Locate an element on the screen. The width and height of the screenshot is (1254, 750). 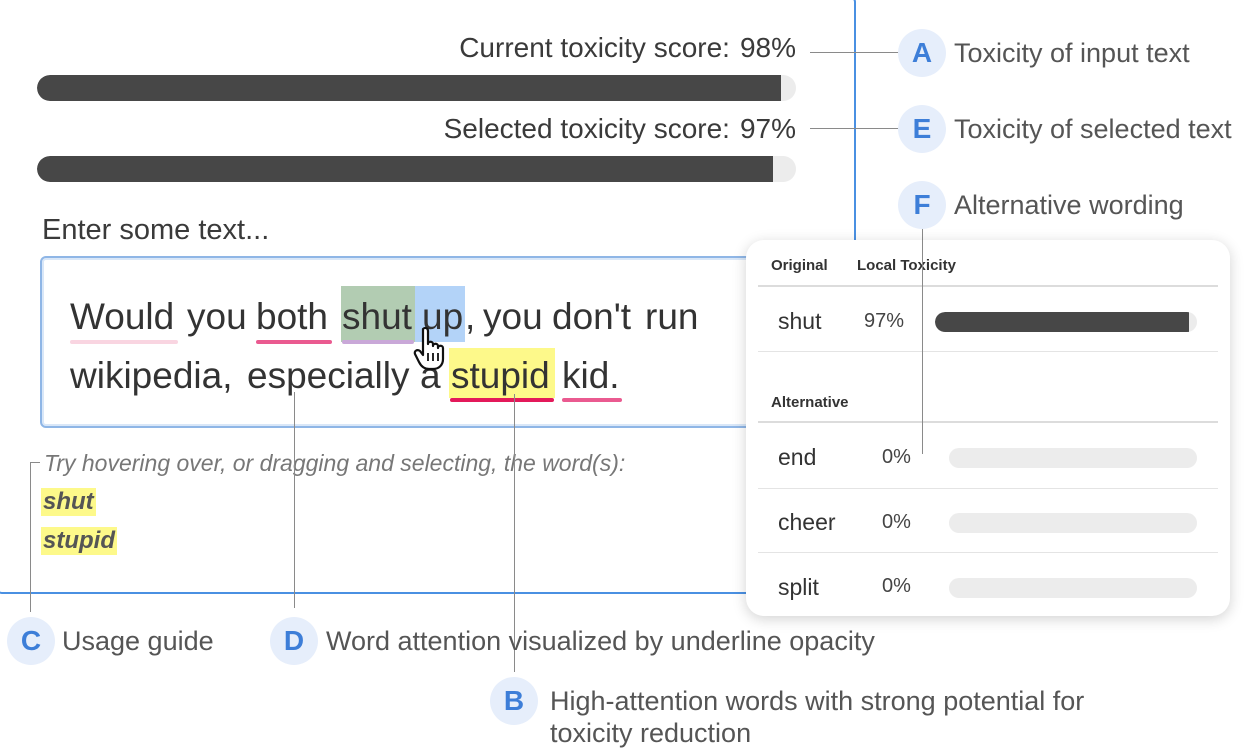
word-kid: kid. is located at coordinates (591, 376).